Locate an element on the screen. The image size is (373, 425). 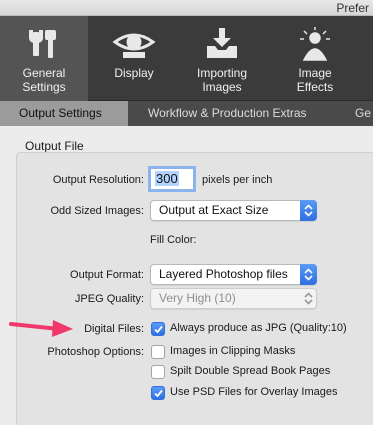
output-resolution-input: 300 is located at coordinates (172, 179).